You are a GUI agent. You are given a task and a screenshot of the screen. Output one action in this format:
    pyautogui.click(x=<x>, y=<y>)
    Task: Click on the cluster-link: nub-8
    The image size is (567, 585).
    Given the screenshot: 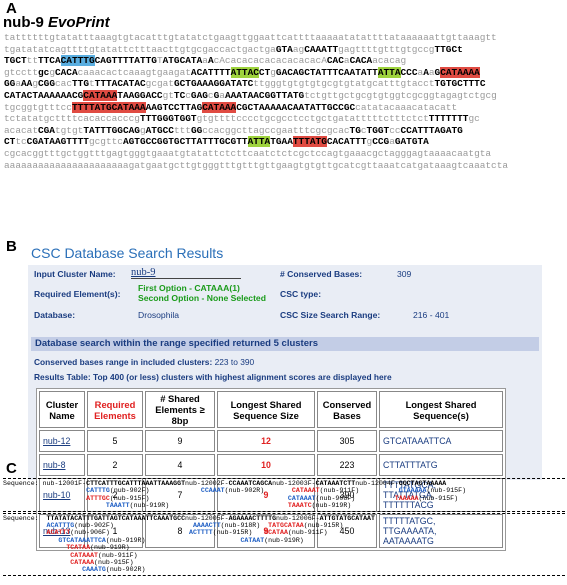 What is the action you would take?
    pyautogui.click(x=62, y=465)
    